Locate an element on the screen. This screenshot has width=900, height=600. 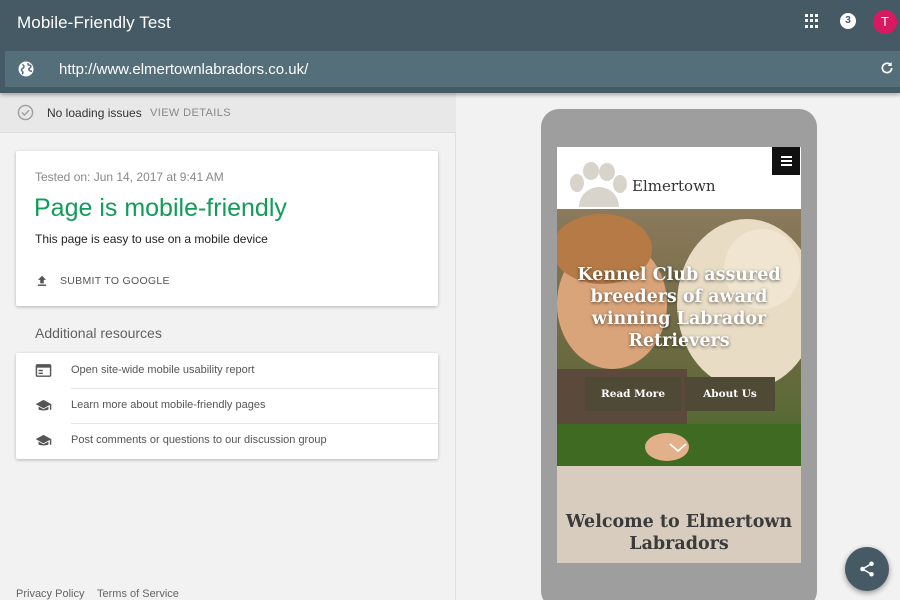
upload-icon is located at coordinates (42, 280).